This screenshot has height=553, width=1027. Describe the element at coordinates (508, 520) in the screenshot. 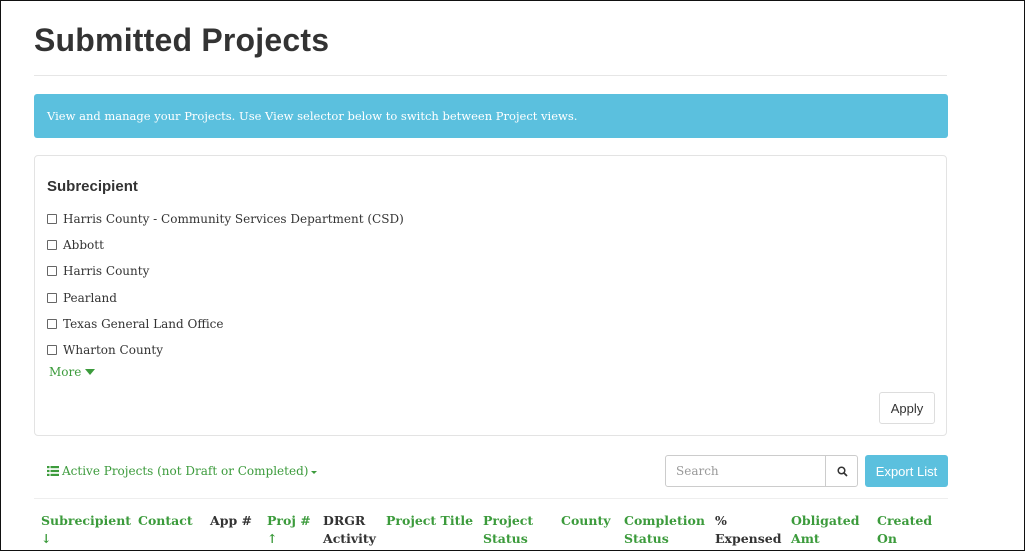

I see `column-header-text: Project` at that location.